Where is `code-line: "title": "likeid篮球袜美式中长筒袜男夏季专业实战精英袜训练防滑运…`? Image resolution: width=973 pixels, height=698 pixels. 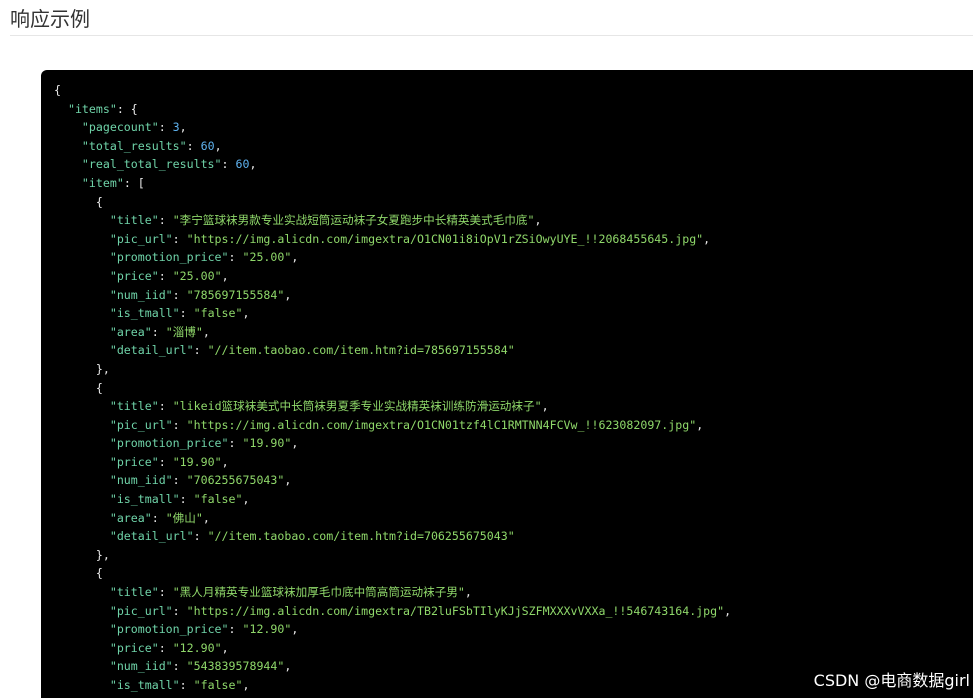
code-line: "title": "likeid篮球袜美式中长筒袜男夏季专业实战精英袜训练防滑运… is located at coordinates (392, 406).